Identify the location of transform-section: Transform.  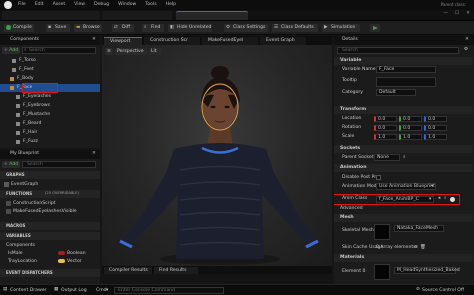
(403, 110).